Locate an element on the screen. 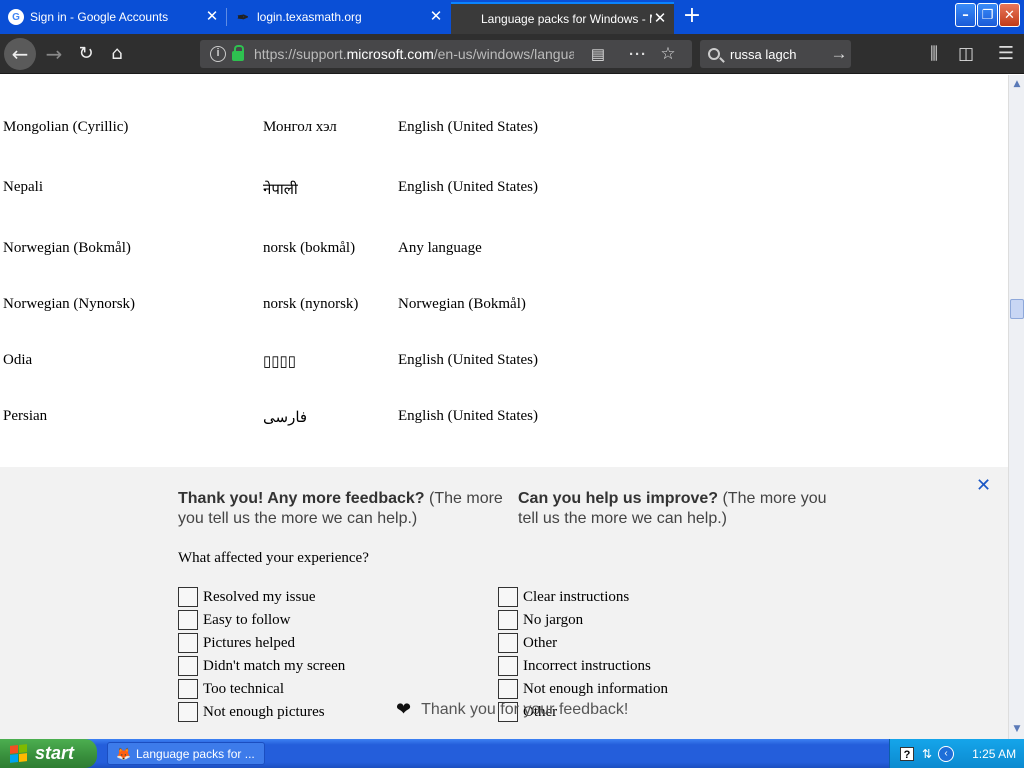  hamburger-menu-icon: ☰ is located at coordinates (1006, 54).